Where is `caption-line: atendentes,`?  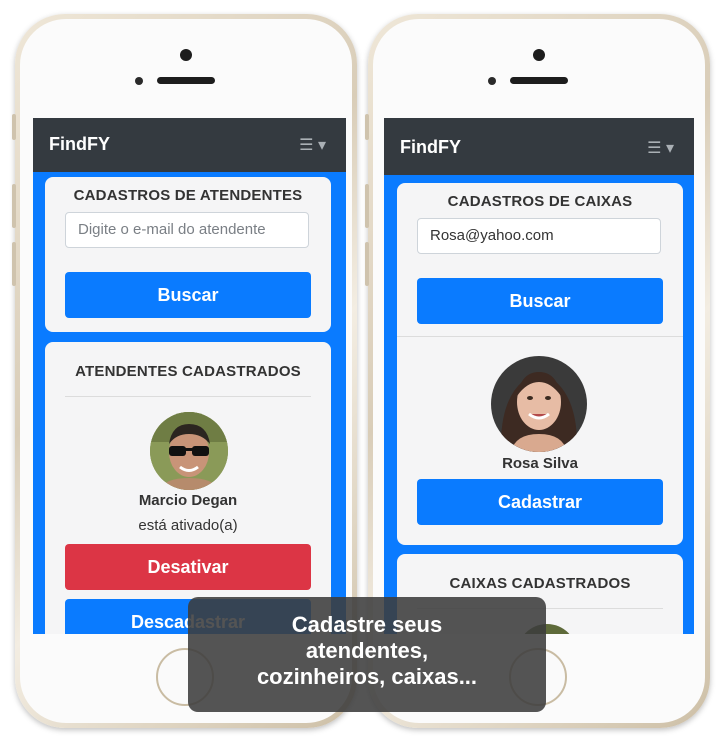 caption-line: atendentes, is located at coordinates (367, 650).